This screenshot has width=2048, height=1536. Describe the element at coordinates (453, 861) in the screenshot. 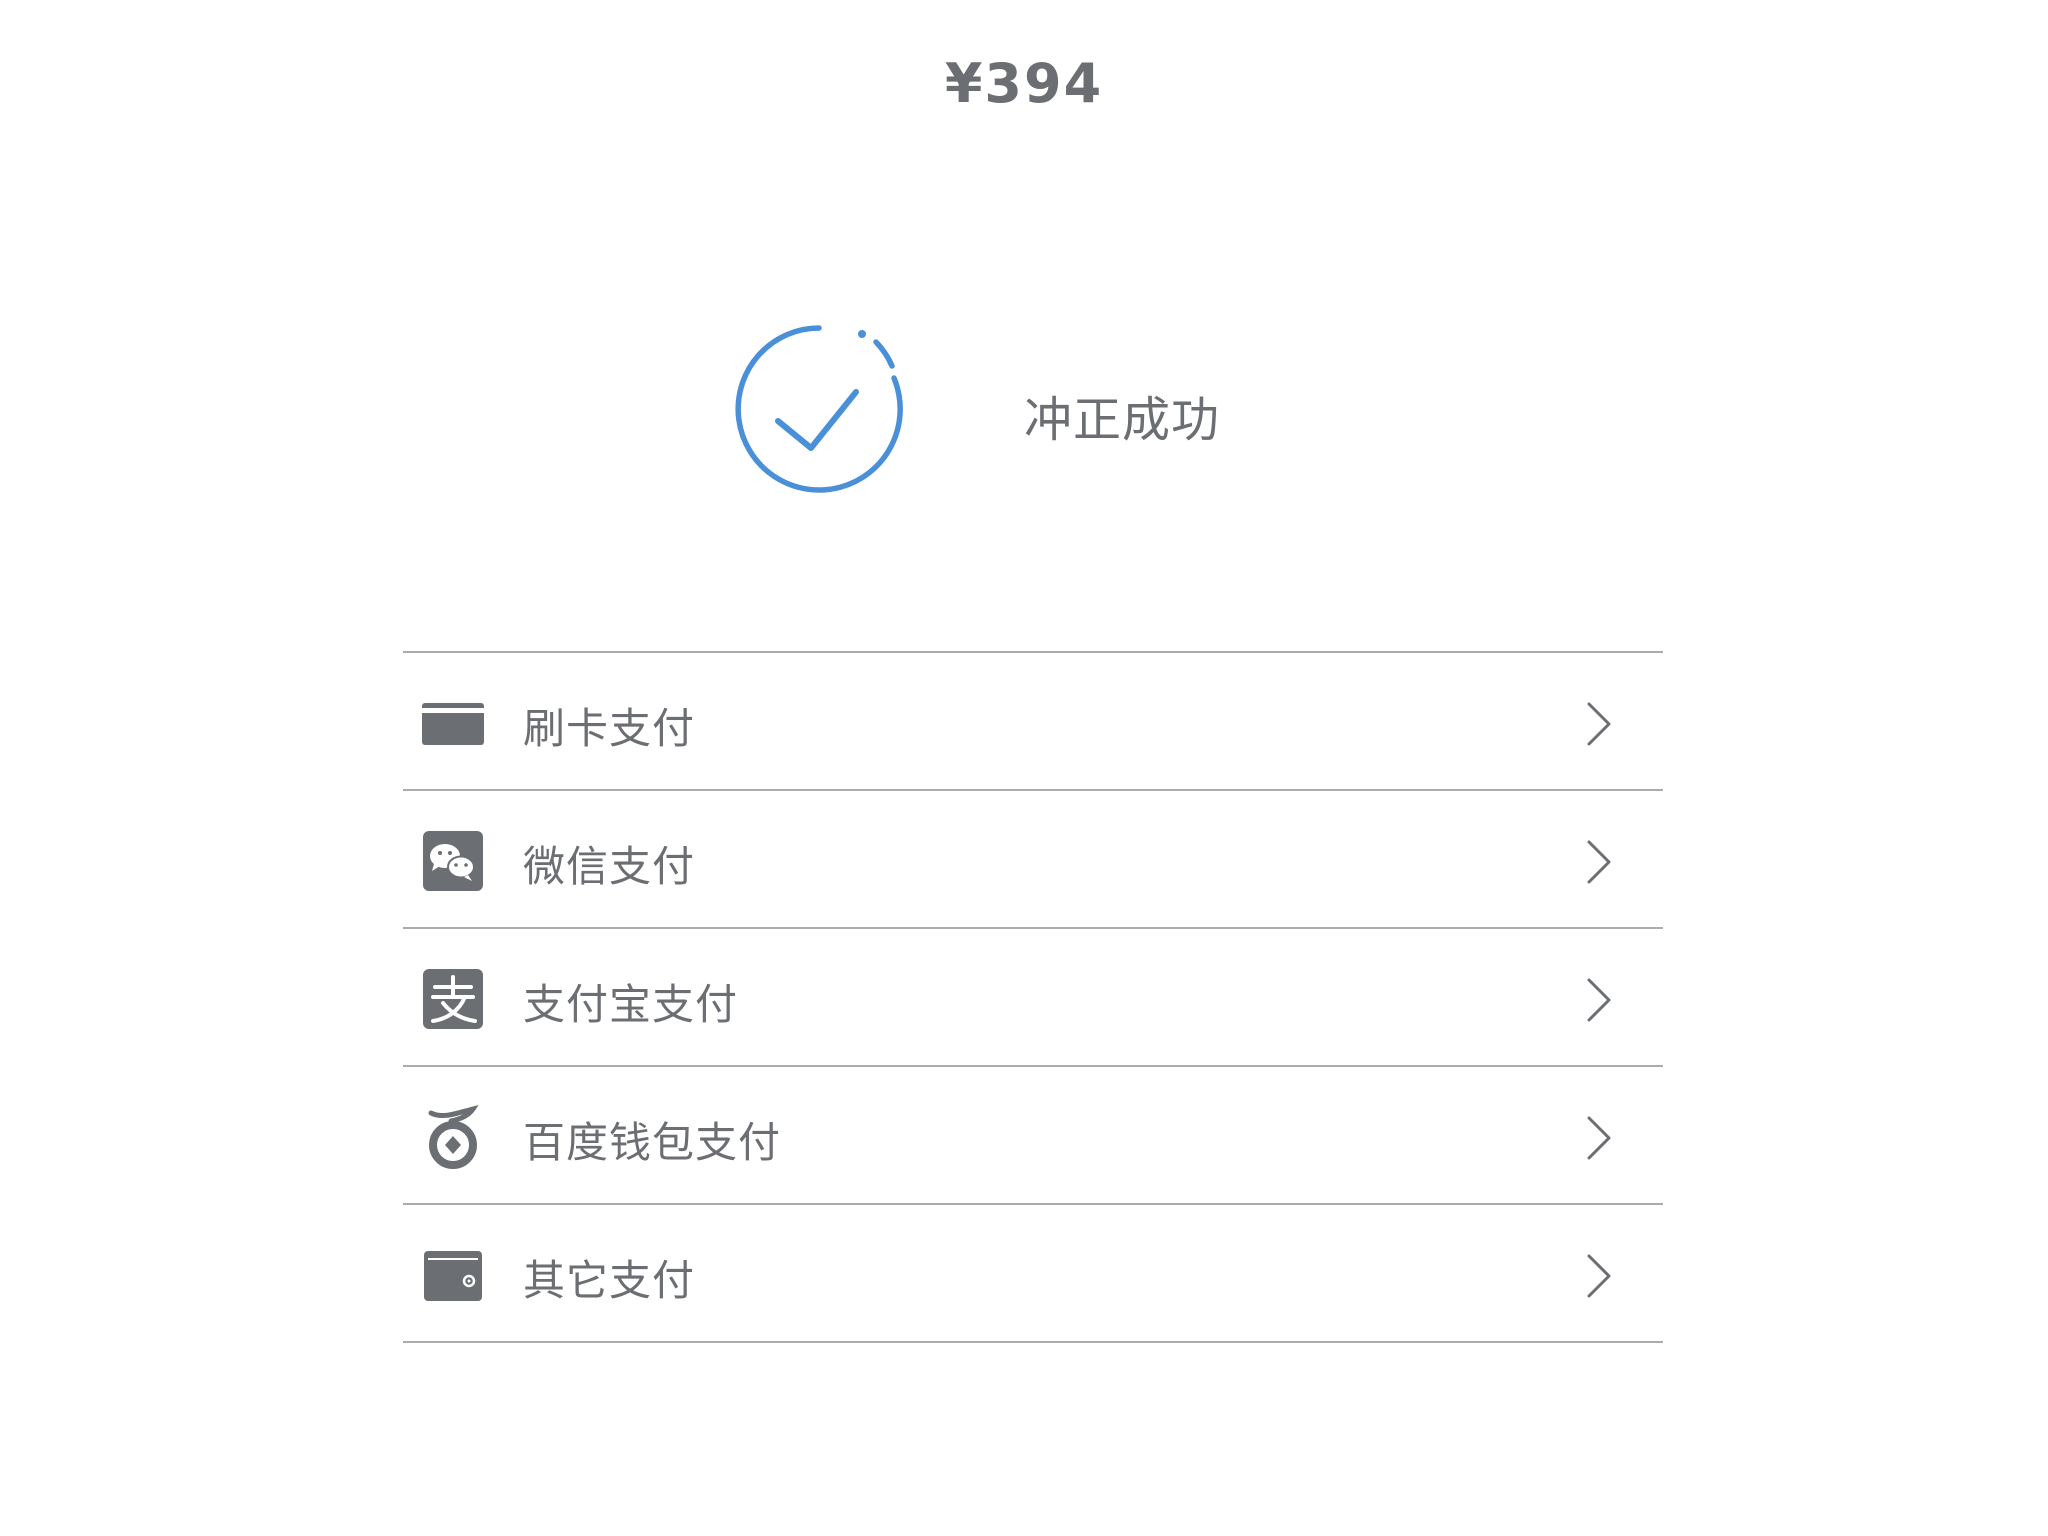

I see `wechat-icon` at that location.